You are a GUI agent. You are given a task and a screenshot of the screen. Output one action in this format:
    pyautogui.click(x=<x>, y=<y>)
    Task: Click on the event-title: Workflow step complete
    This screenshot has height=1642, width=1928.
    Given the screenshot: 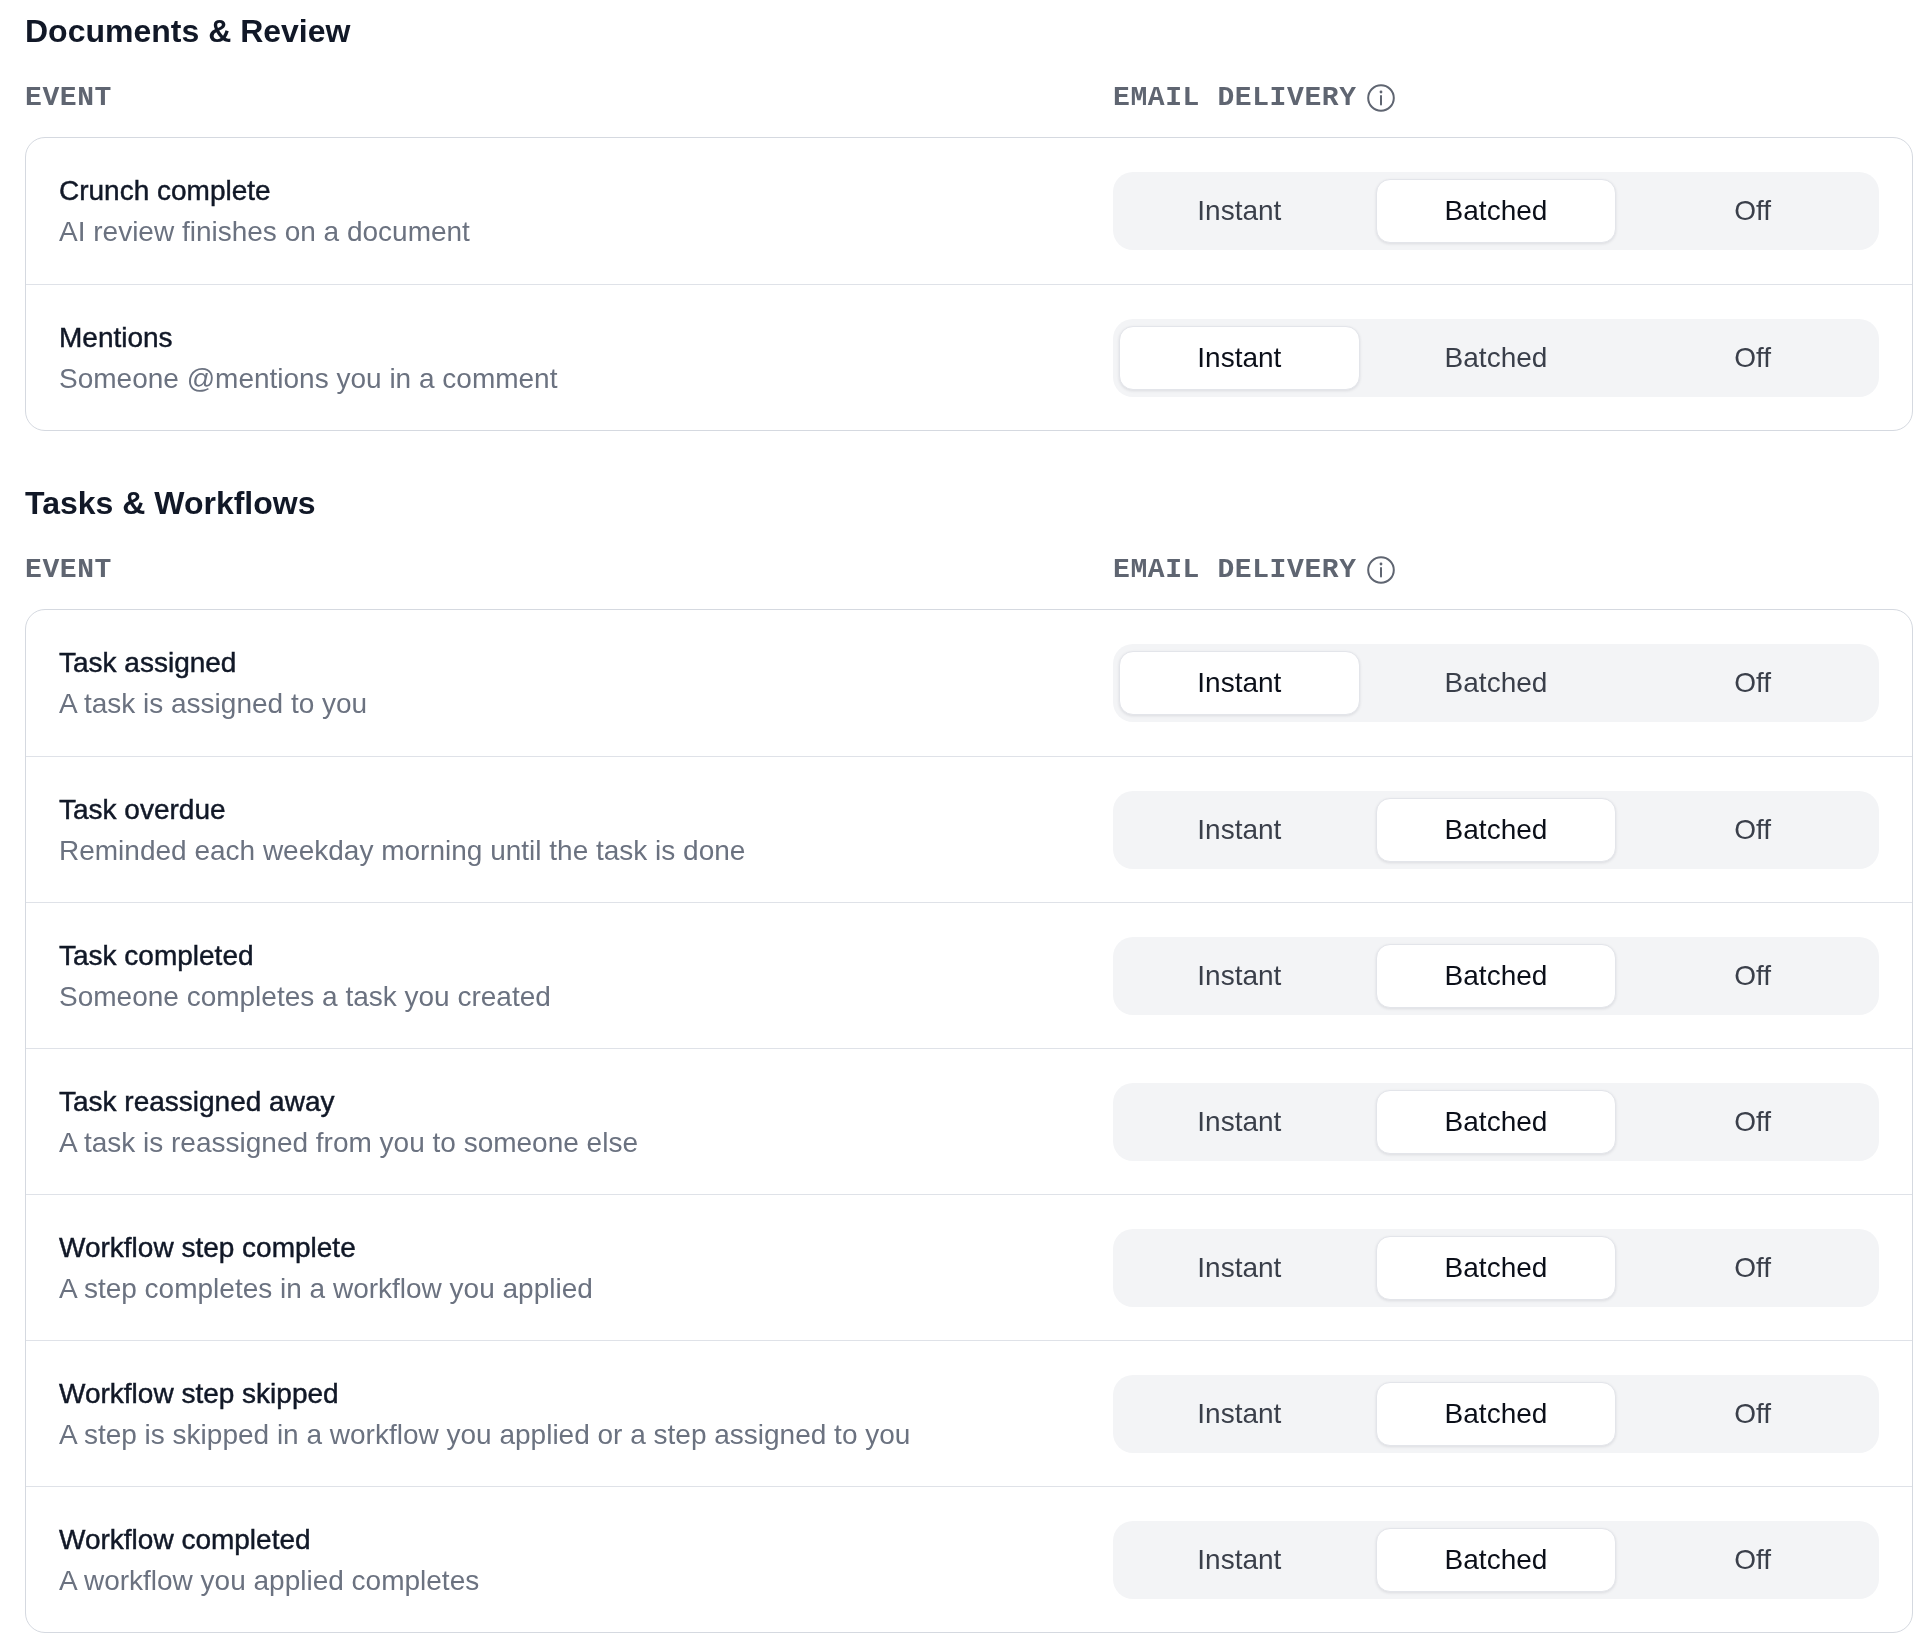 What is the action you would take?
    pyautogui.click(x=207, y=1247)
    